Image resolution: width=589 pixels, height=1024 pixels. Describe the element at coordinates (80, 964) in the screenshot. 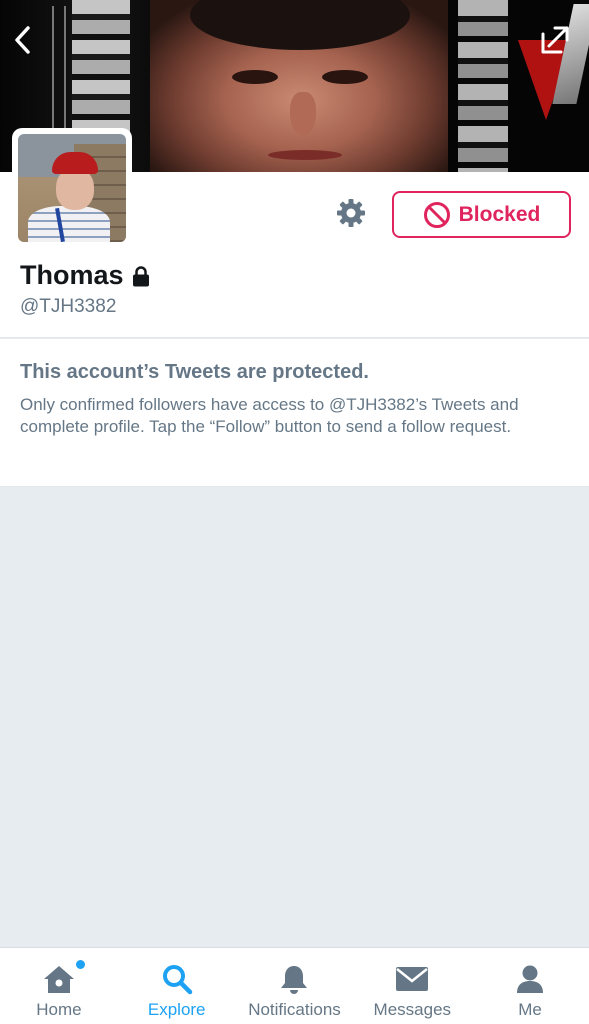

I see `home-badge-dot` at that location.